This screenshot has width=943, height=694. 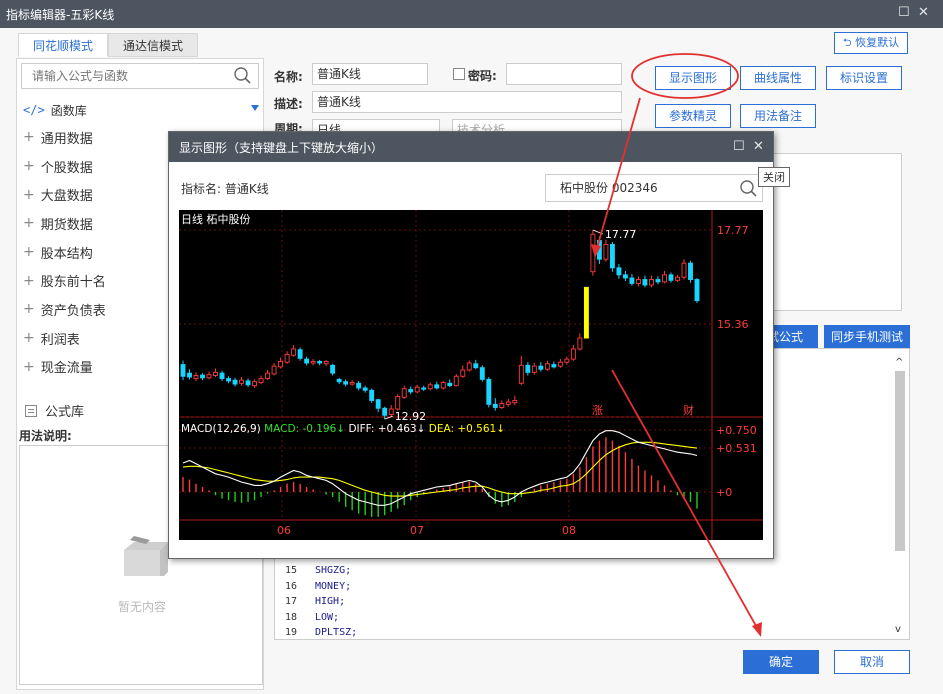 I want to click on password-field, so click(x=564, y=74).